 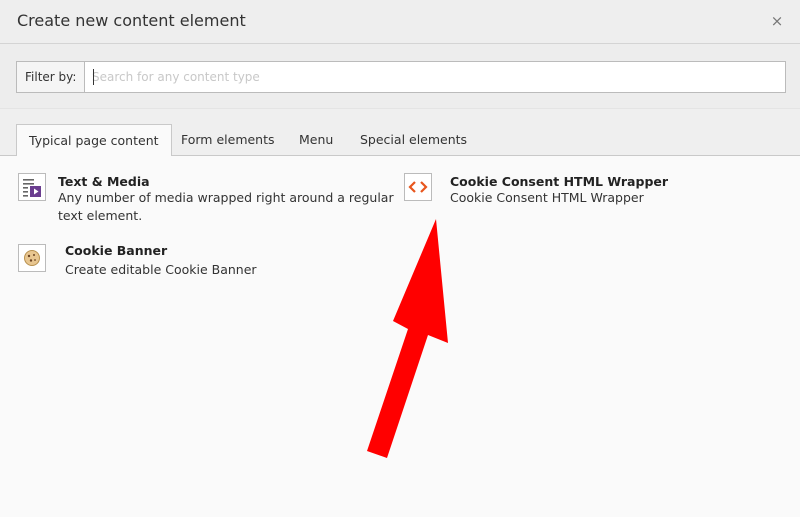 I want to click on text-media-icon, so click(x=32, y=187).